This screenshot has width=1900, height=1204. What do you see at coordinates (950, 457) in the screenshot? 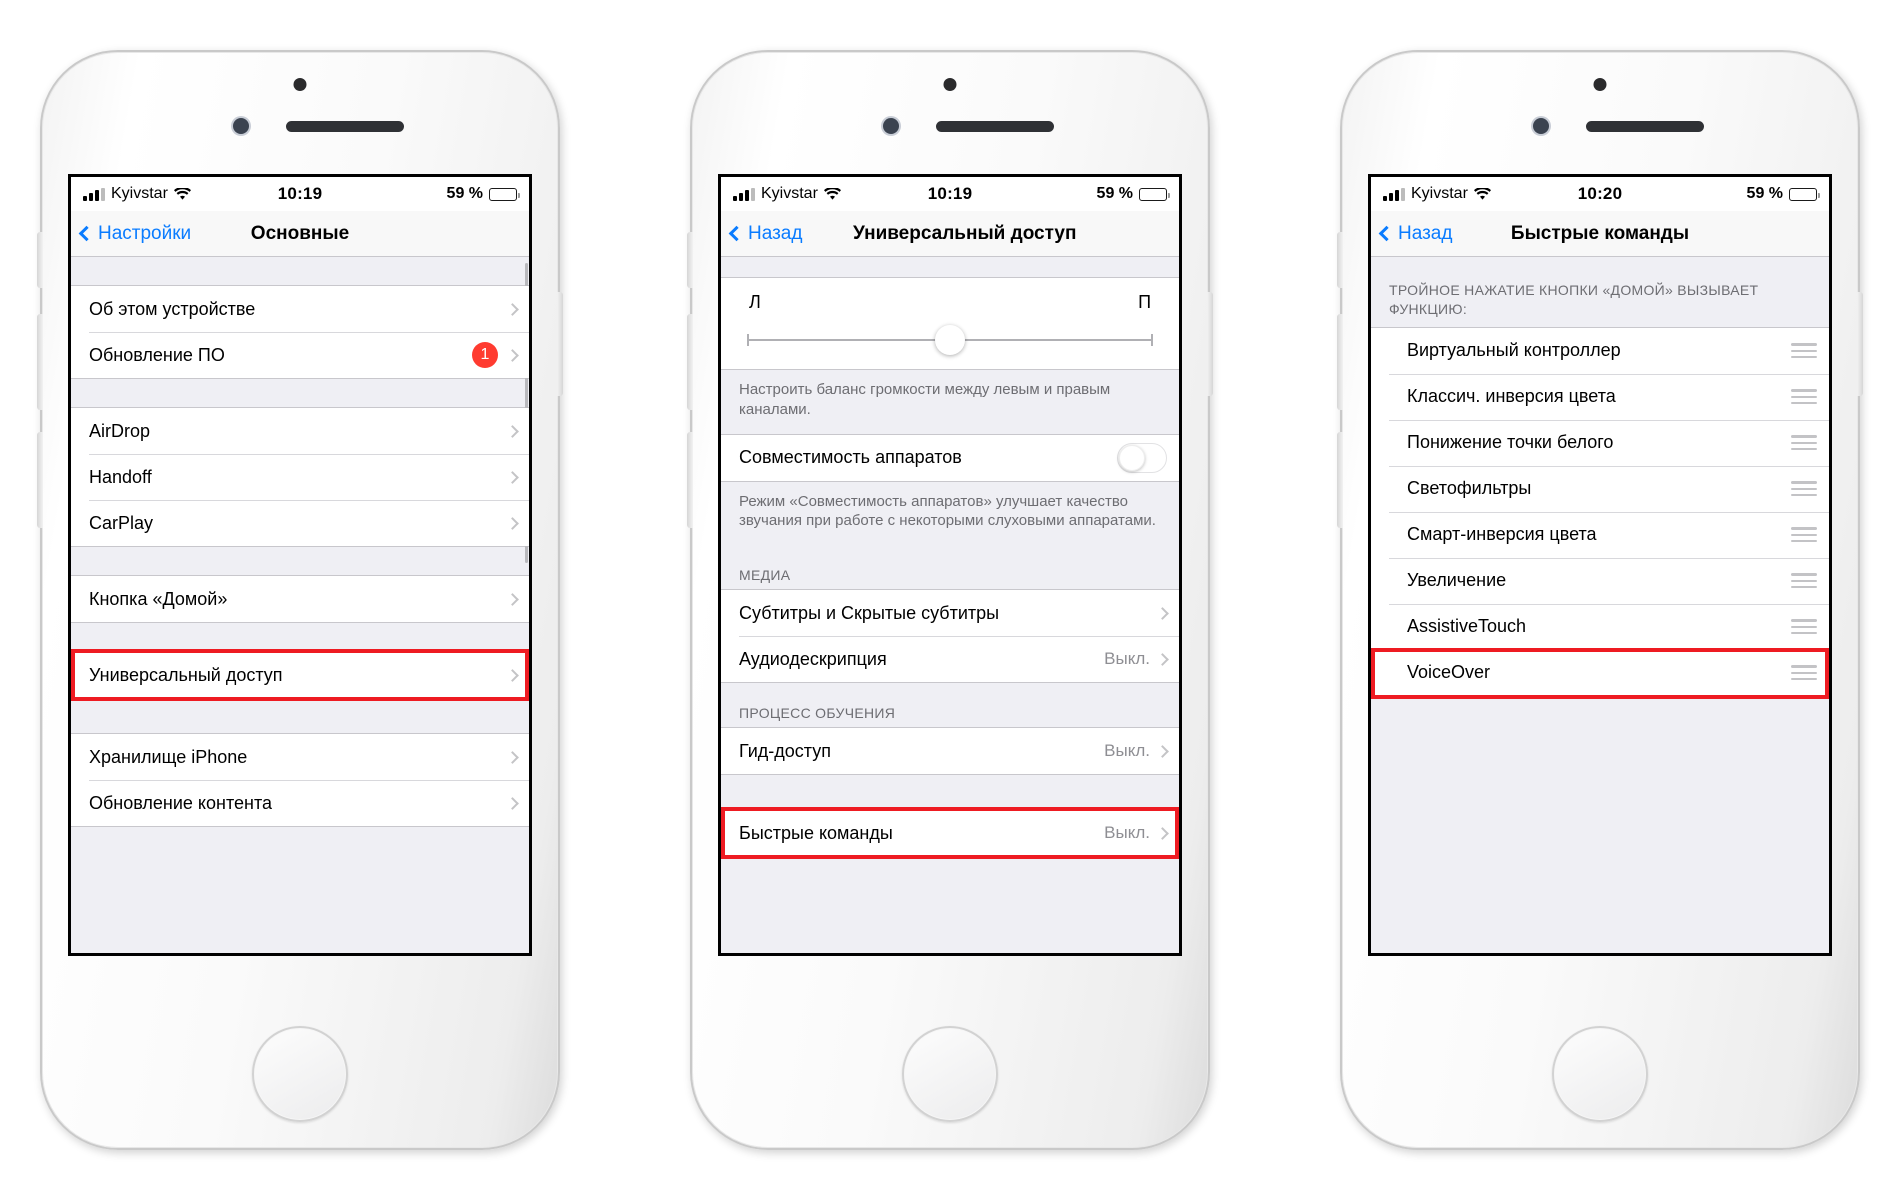
I see `list-item-hearing-aid-compat: Совместимость аппаратов` at bounding box center [950, 457].